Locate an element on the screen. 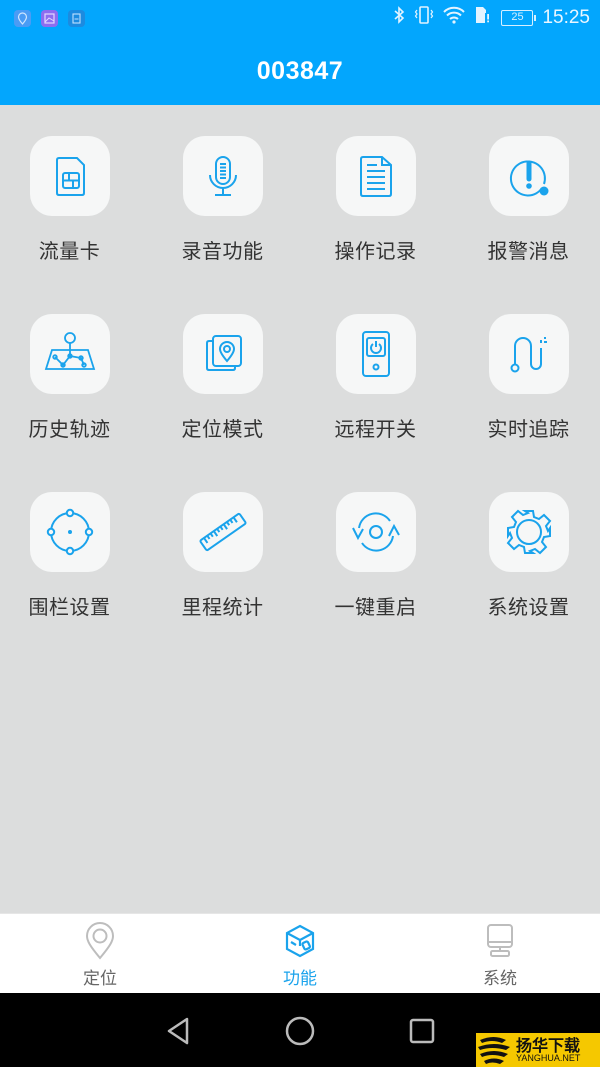 This screenshot has height=1067, width=600. function-system-settings: 系统设置 is located at coordinates (526, 541).